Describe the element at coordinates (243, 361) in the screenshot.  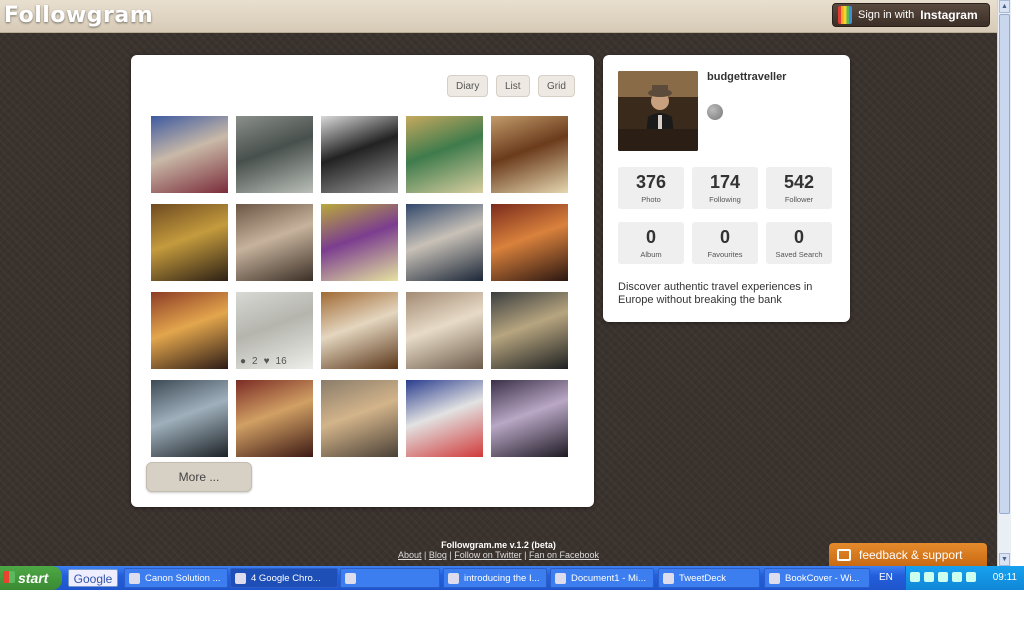
I see `pin-icon: ●` at that location.